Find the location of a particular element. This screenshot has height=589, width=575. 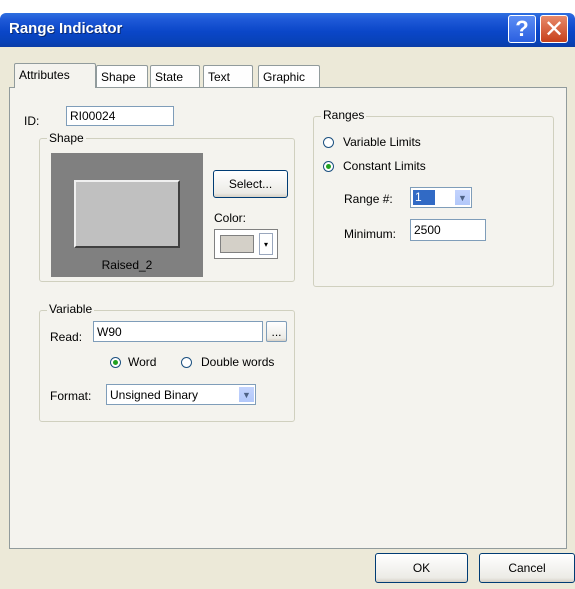

ok-button: OK is located at coordinates (421, 568).